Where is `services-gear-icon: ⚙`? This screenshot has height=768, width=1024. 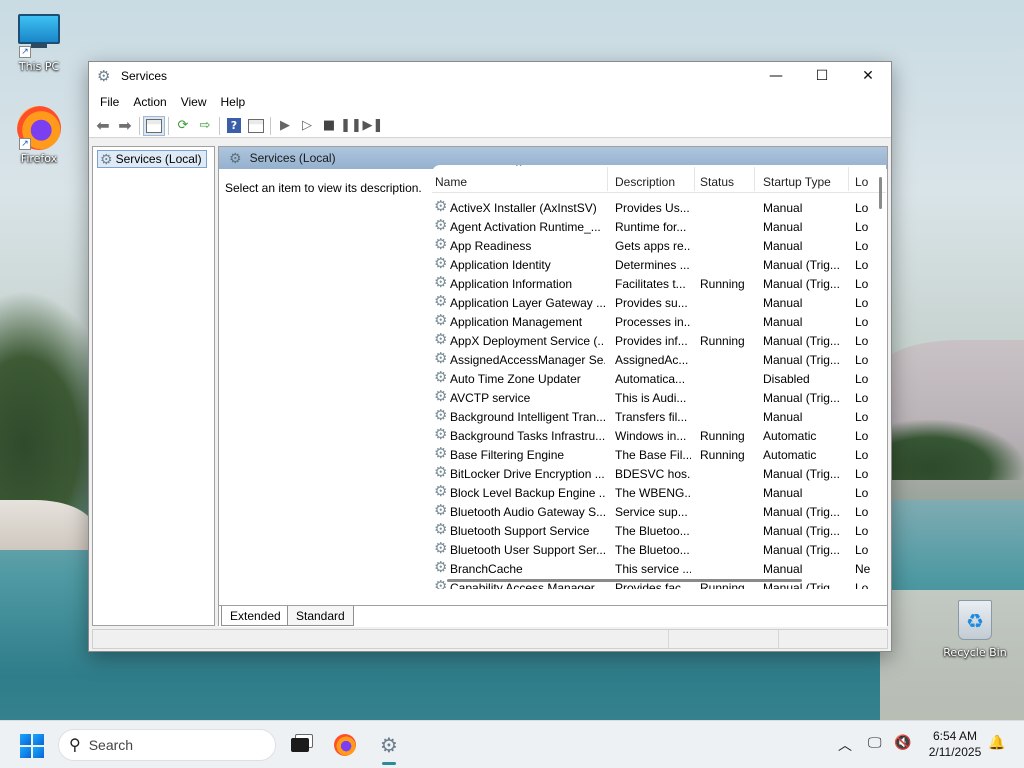
services-gear-icon: ⚙ is located at coordinates (389, 745).